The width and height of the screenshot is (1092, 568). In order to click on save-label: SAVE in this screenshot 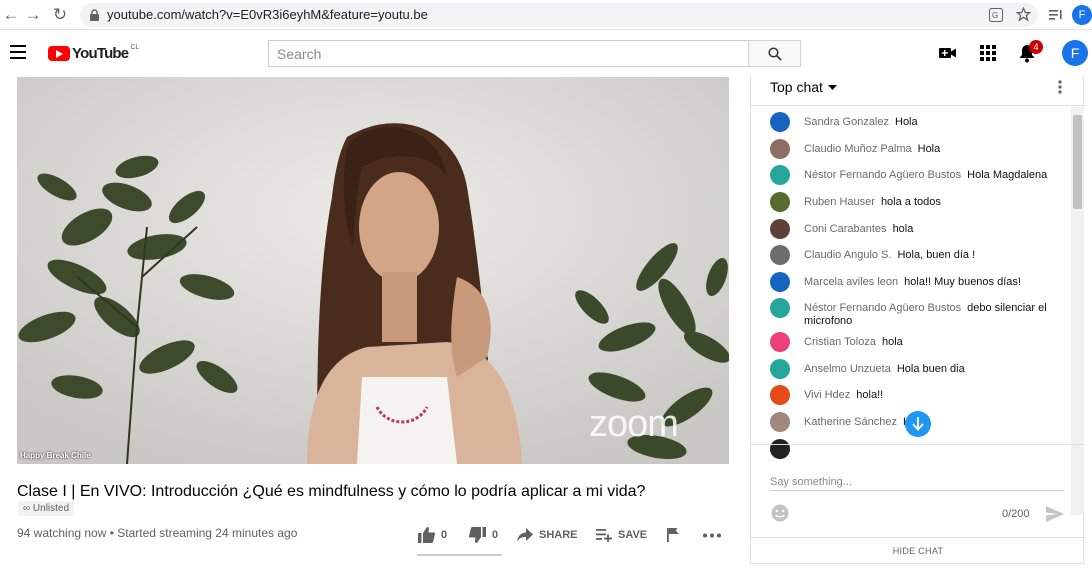, I will do `click(633, 535)`.